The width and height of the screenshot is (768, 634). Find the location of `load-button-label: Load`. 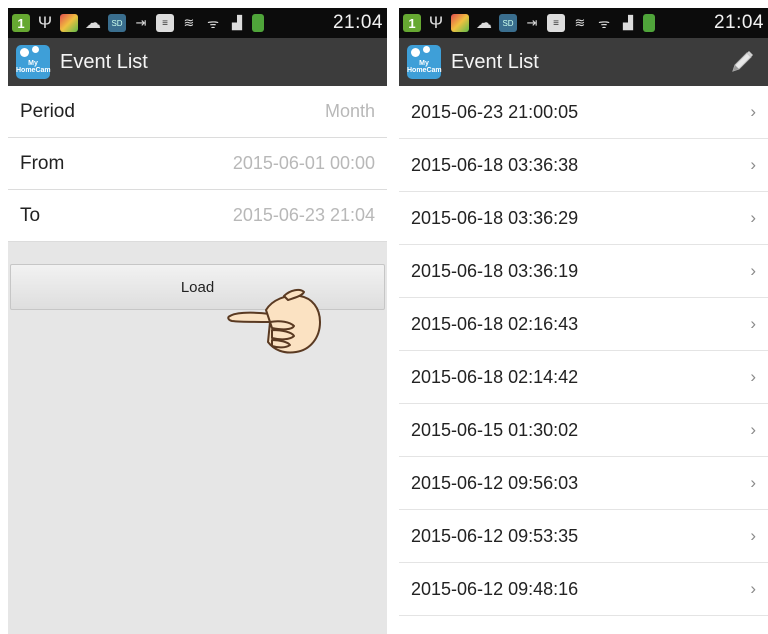

load-button-label: Load is located at coordinates (197, 287).